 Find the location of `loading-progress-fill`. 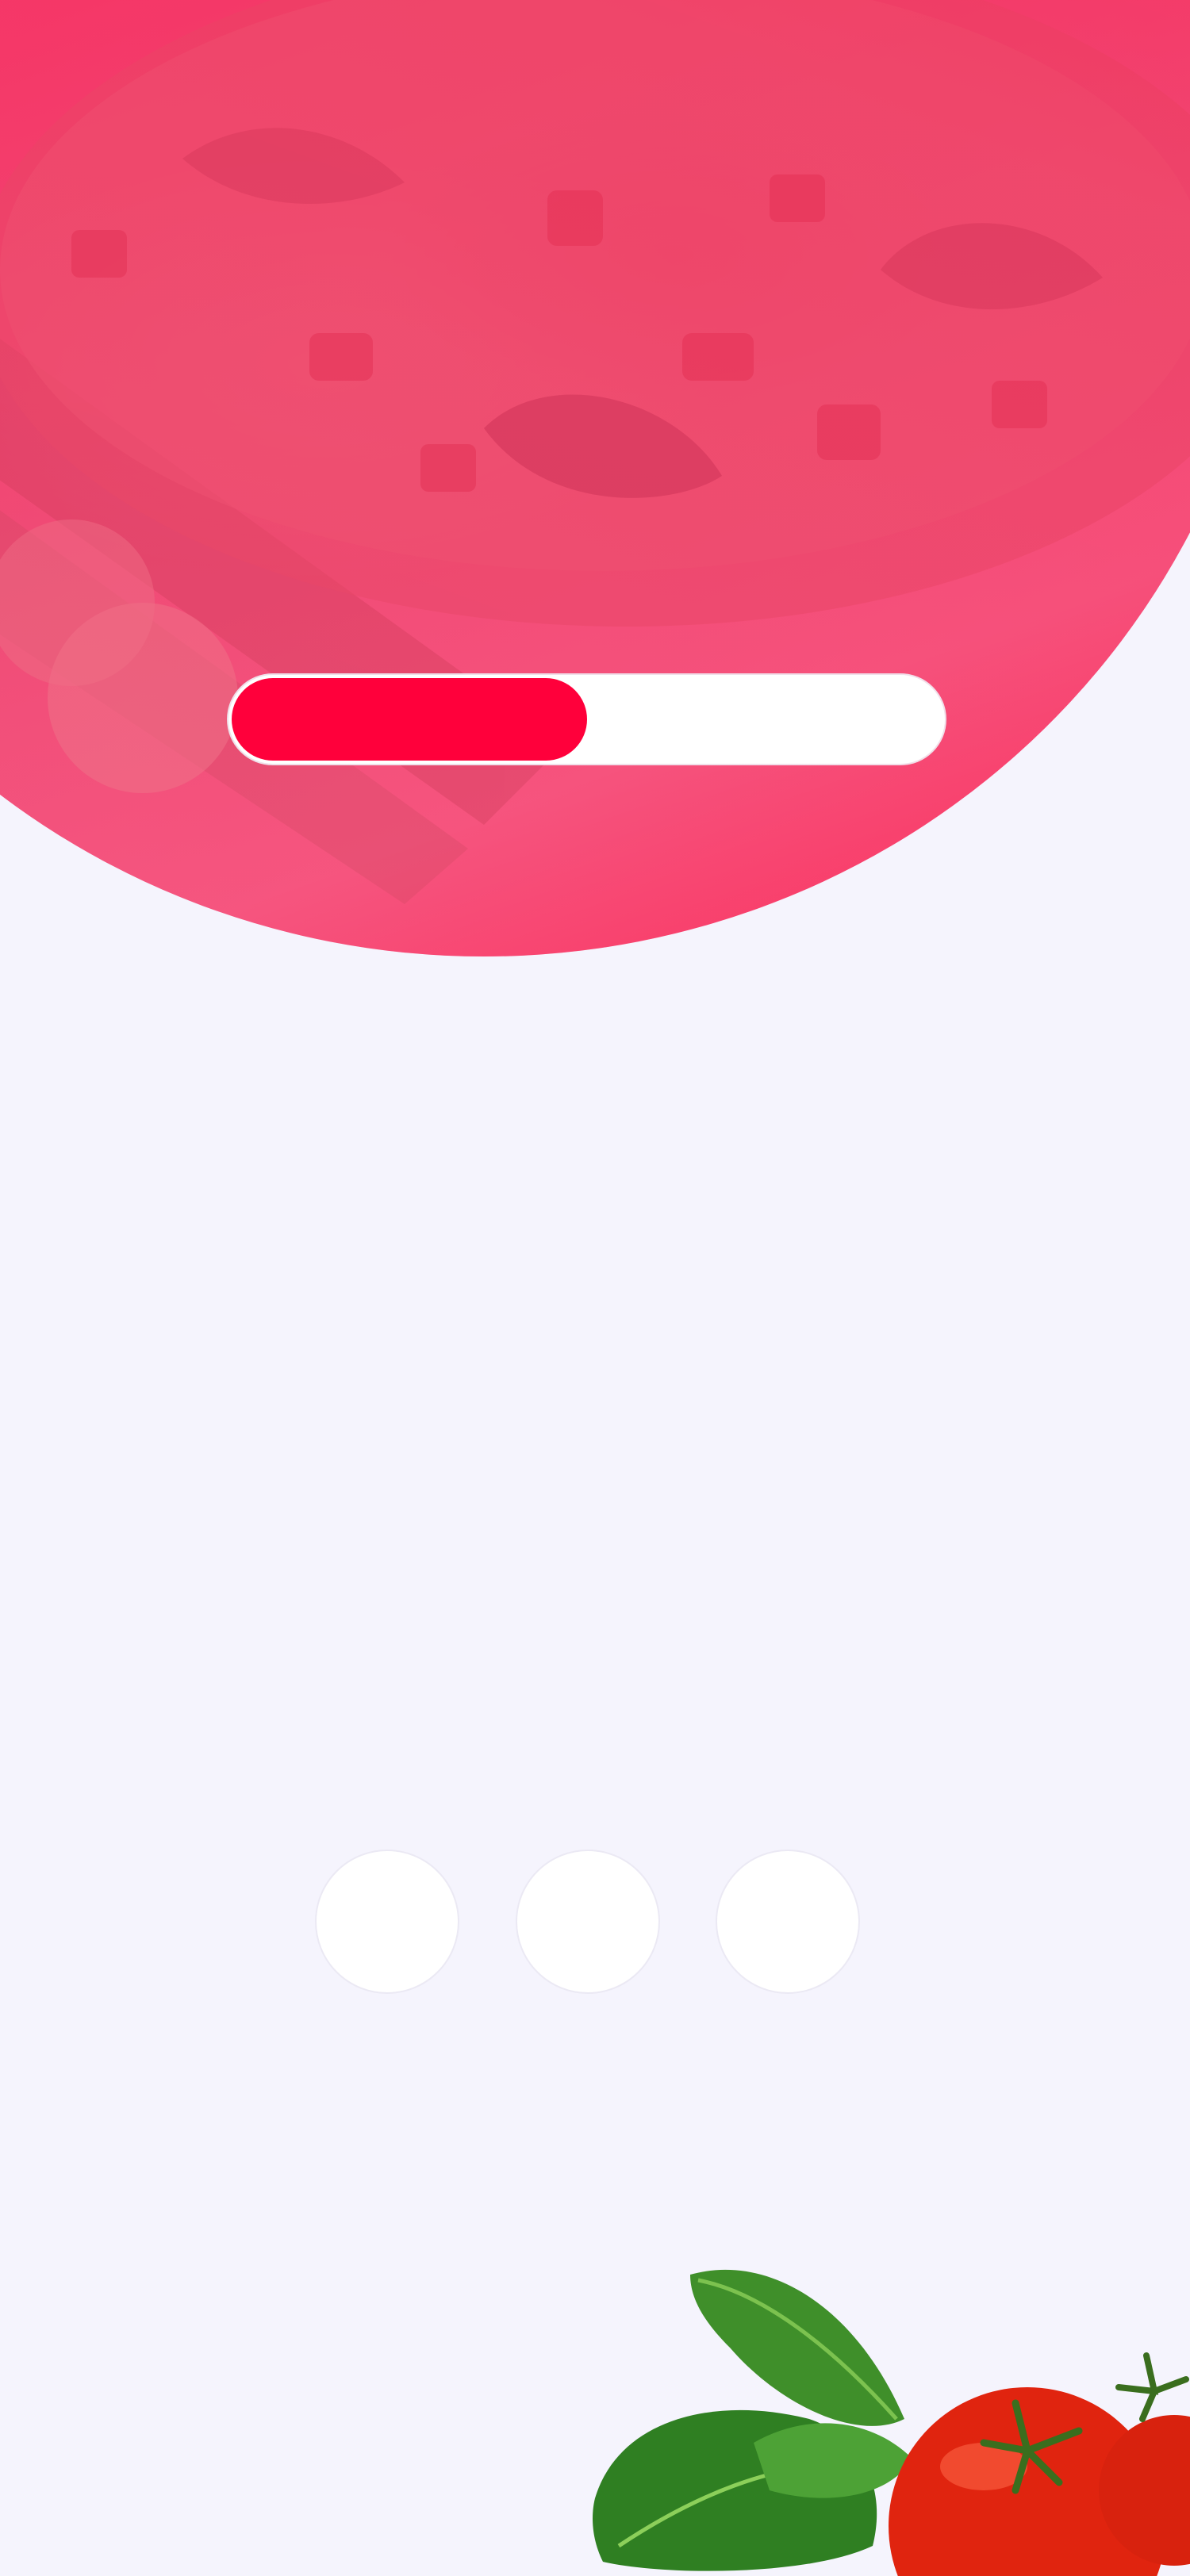

loading-progress-fill is located at coordinates (409, 720).